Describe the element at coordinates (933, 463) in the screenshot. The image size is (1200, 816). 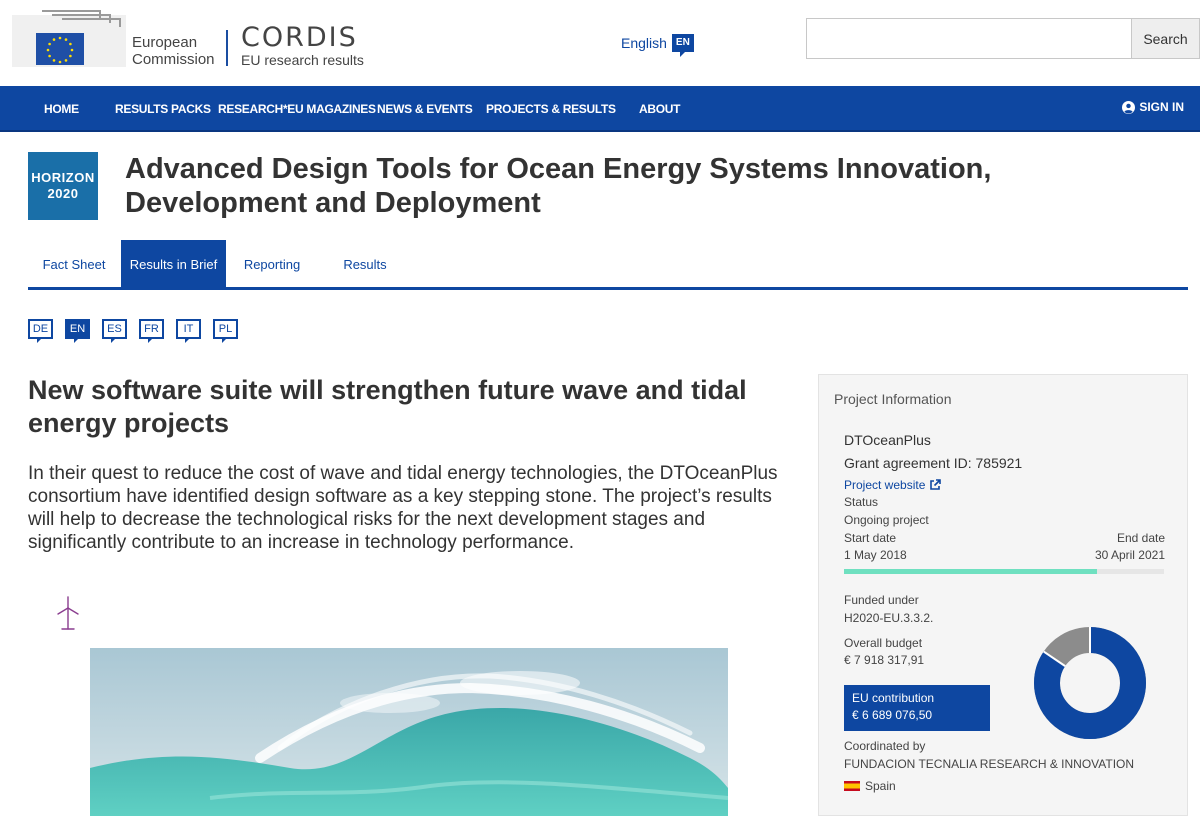
I see `grant-agreement-id: Grant agreement ID: 785921` at that location.